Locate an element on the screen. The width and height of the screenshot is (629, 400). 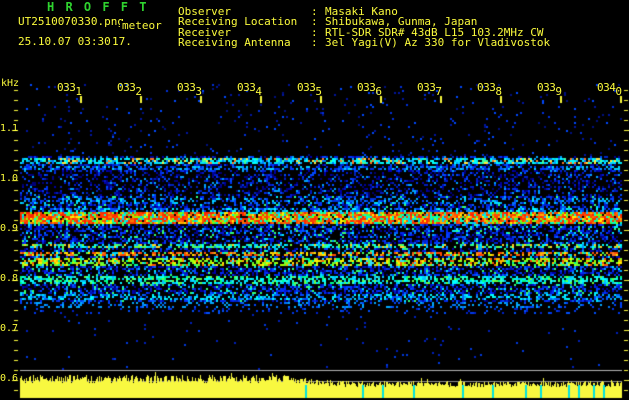
time-label-last-digit: 0 is located at coordinates (618, 91).